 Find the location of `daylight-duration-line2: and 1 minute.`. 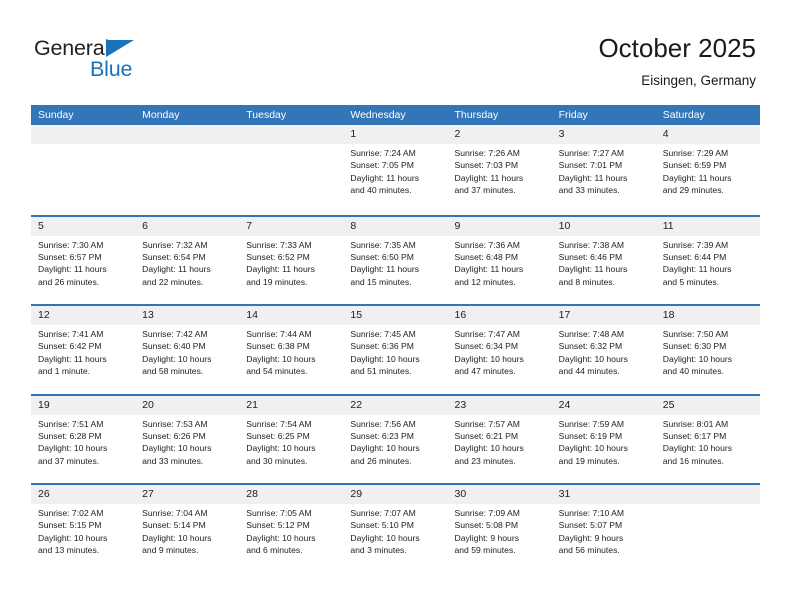

daylight-duration-line2: and 1 minute. is located at coordinates (64, 371).